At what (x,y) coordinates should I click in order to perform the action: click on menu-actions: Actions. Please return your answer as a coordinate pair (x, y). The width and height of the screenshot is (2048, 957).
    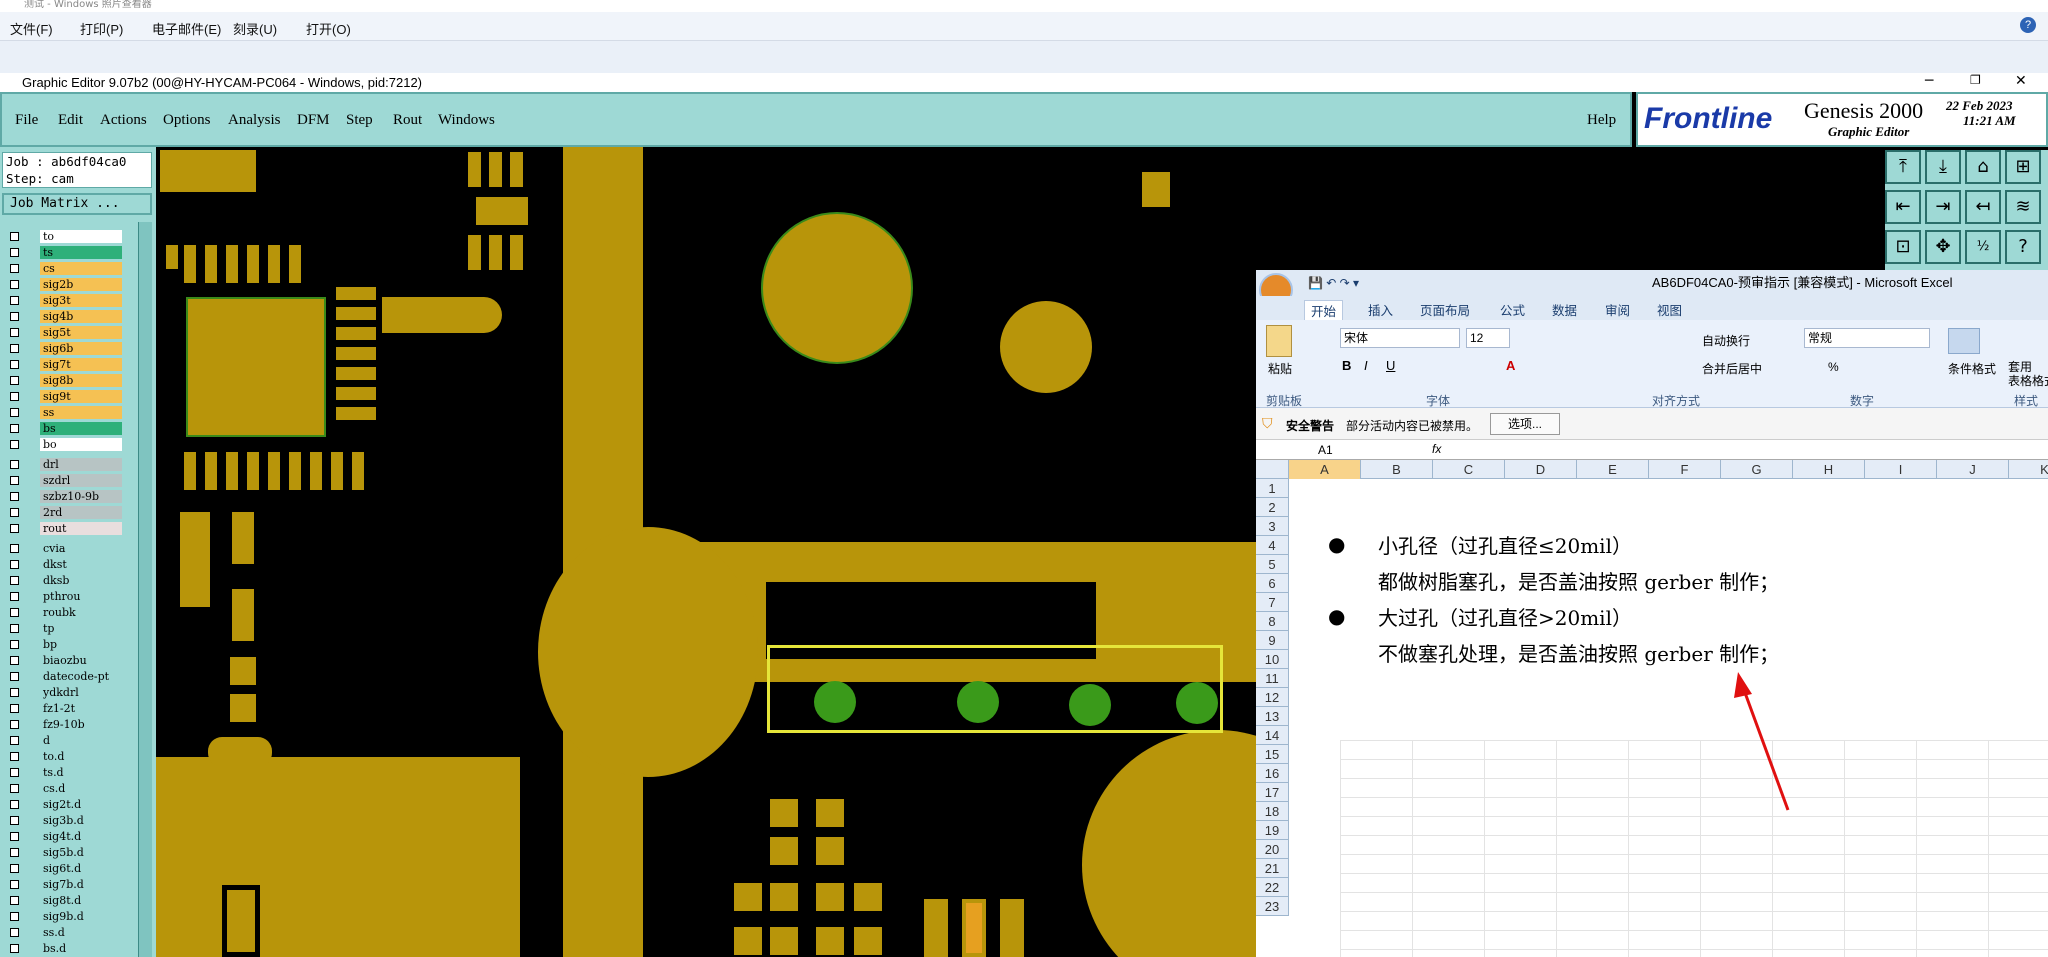
    Looking at the image, I should click on (123, 120).